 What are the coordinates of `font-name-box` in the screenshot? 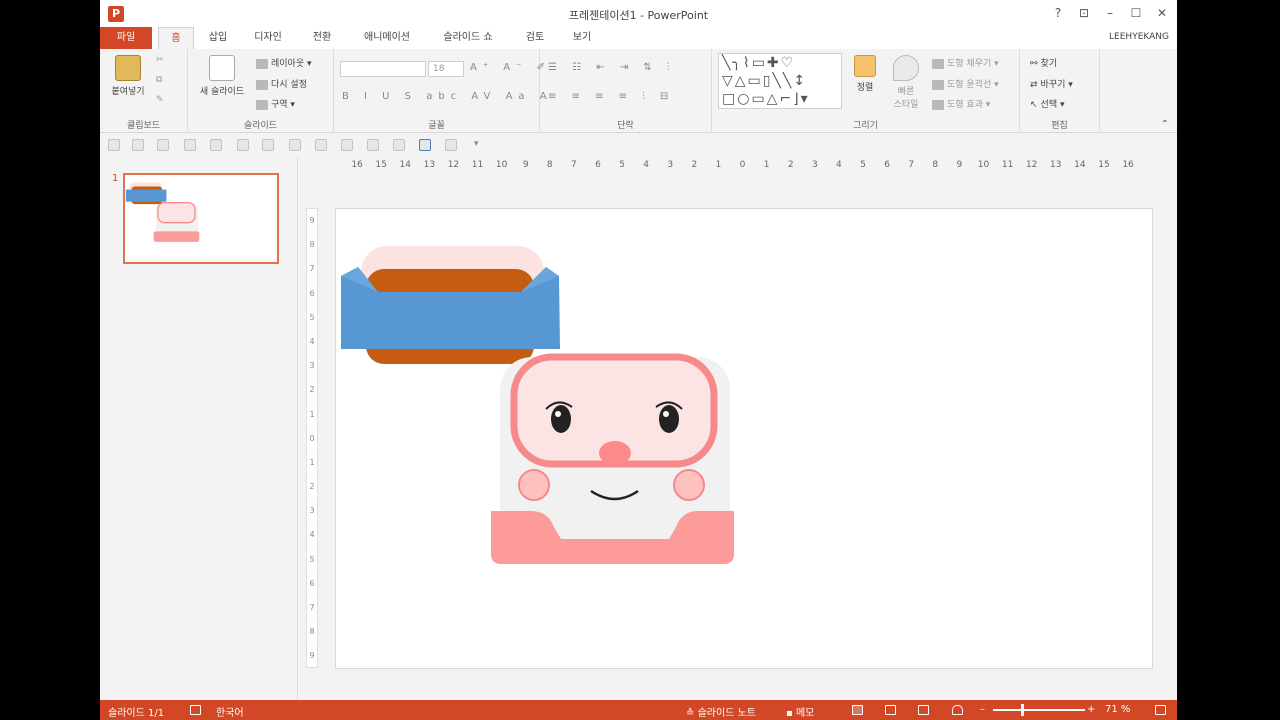 It's located at (383, 69).